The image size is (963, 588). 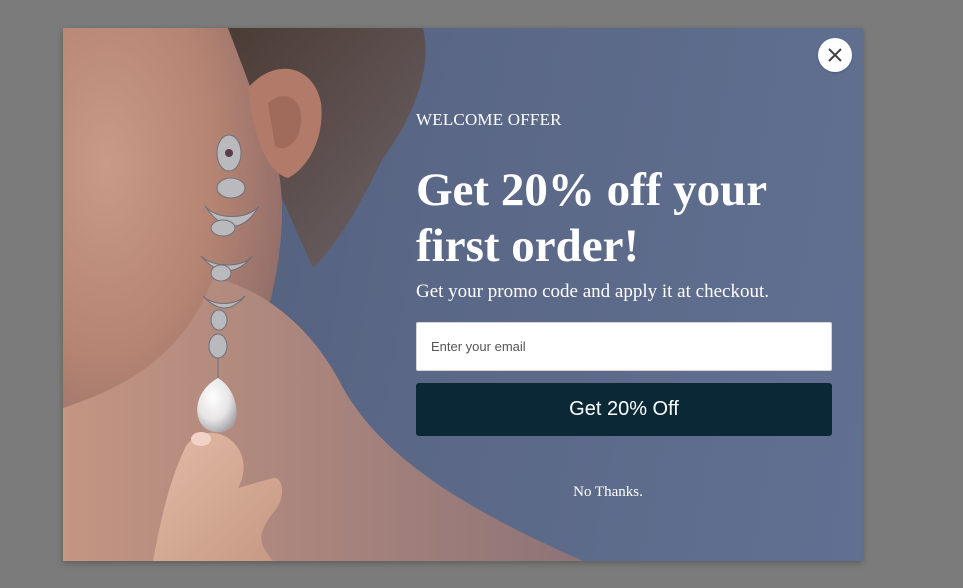 I want to click on email-input, so click(x=624, y=346).